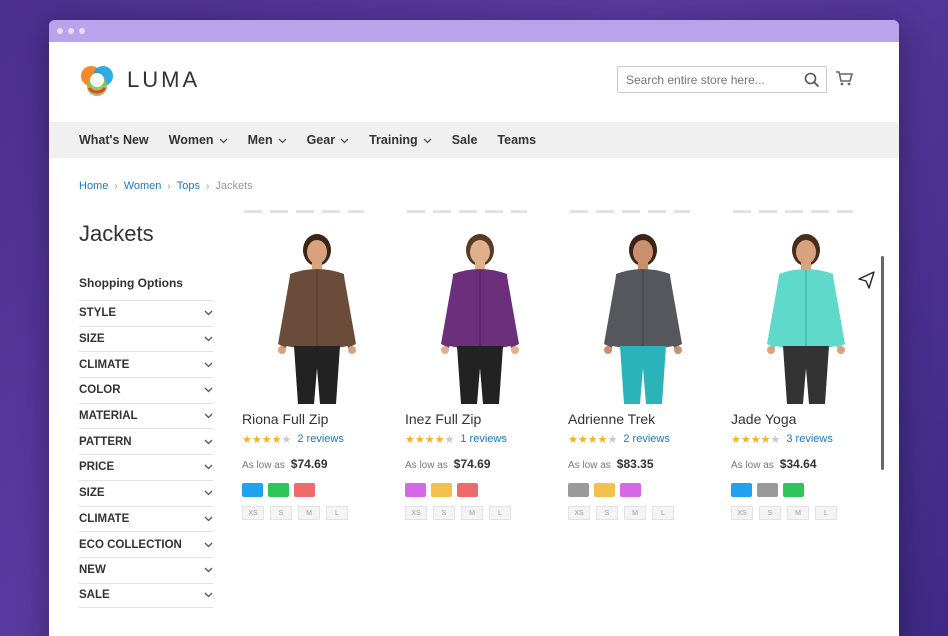 This screenshot has width=948, height=636. What do you see at coordinates (882, 363) in the screenshot?
I see `scrollbar` at bounding box center [882, 363].